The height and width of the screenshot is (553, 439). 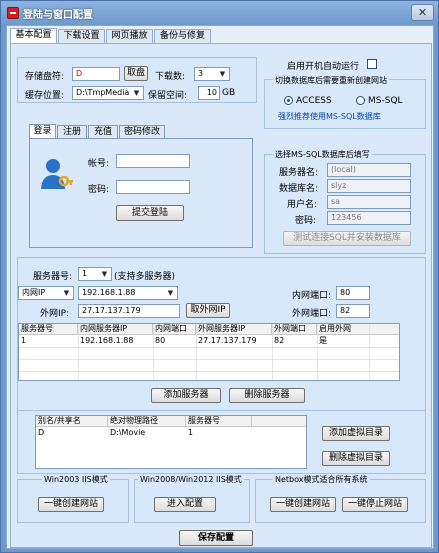 I want to click on db-name-label: 数据库名:, so click(x=299, y=189).